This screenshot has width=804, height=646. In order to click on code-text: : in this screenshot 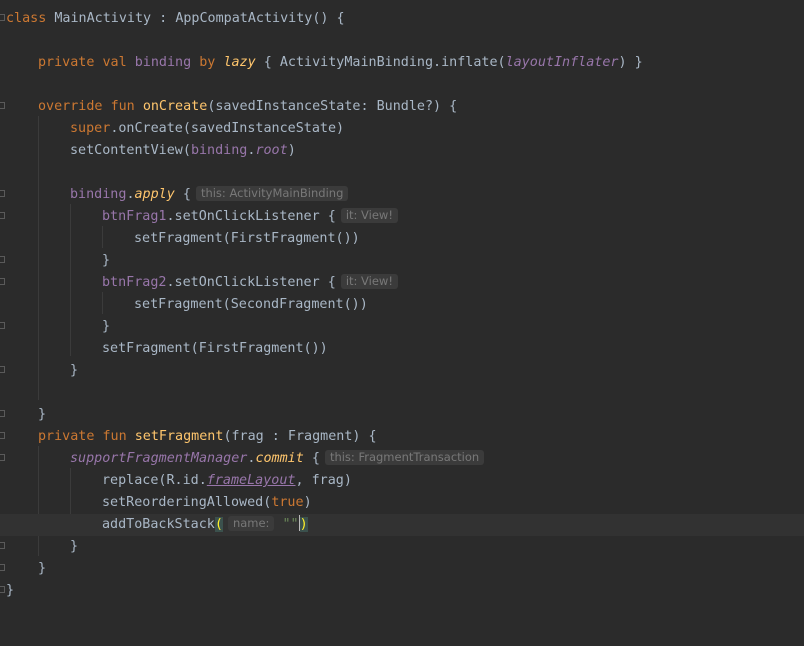, I will do `click(163, 18)`.